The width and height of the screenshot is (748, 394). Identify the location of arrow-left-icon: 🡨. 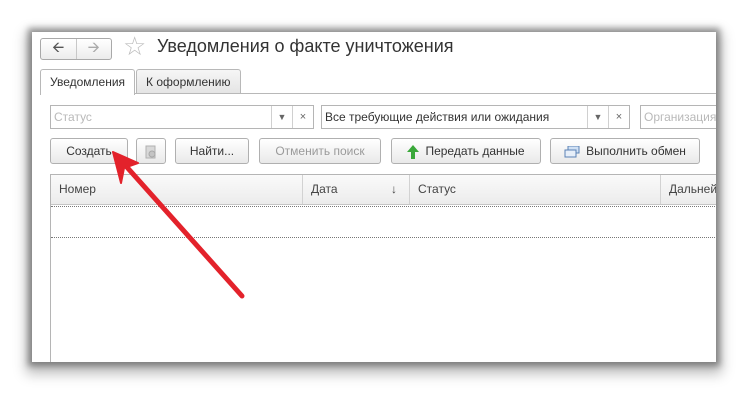
(58, 47).